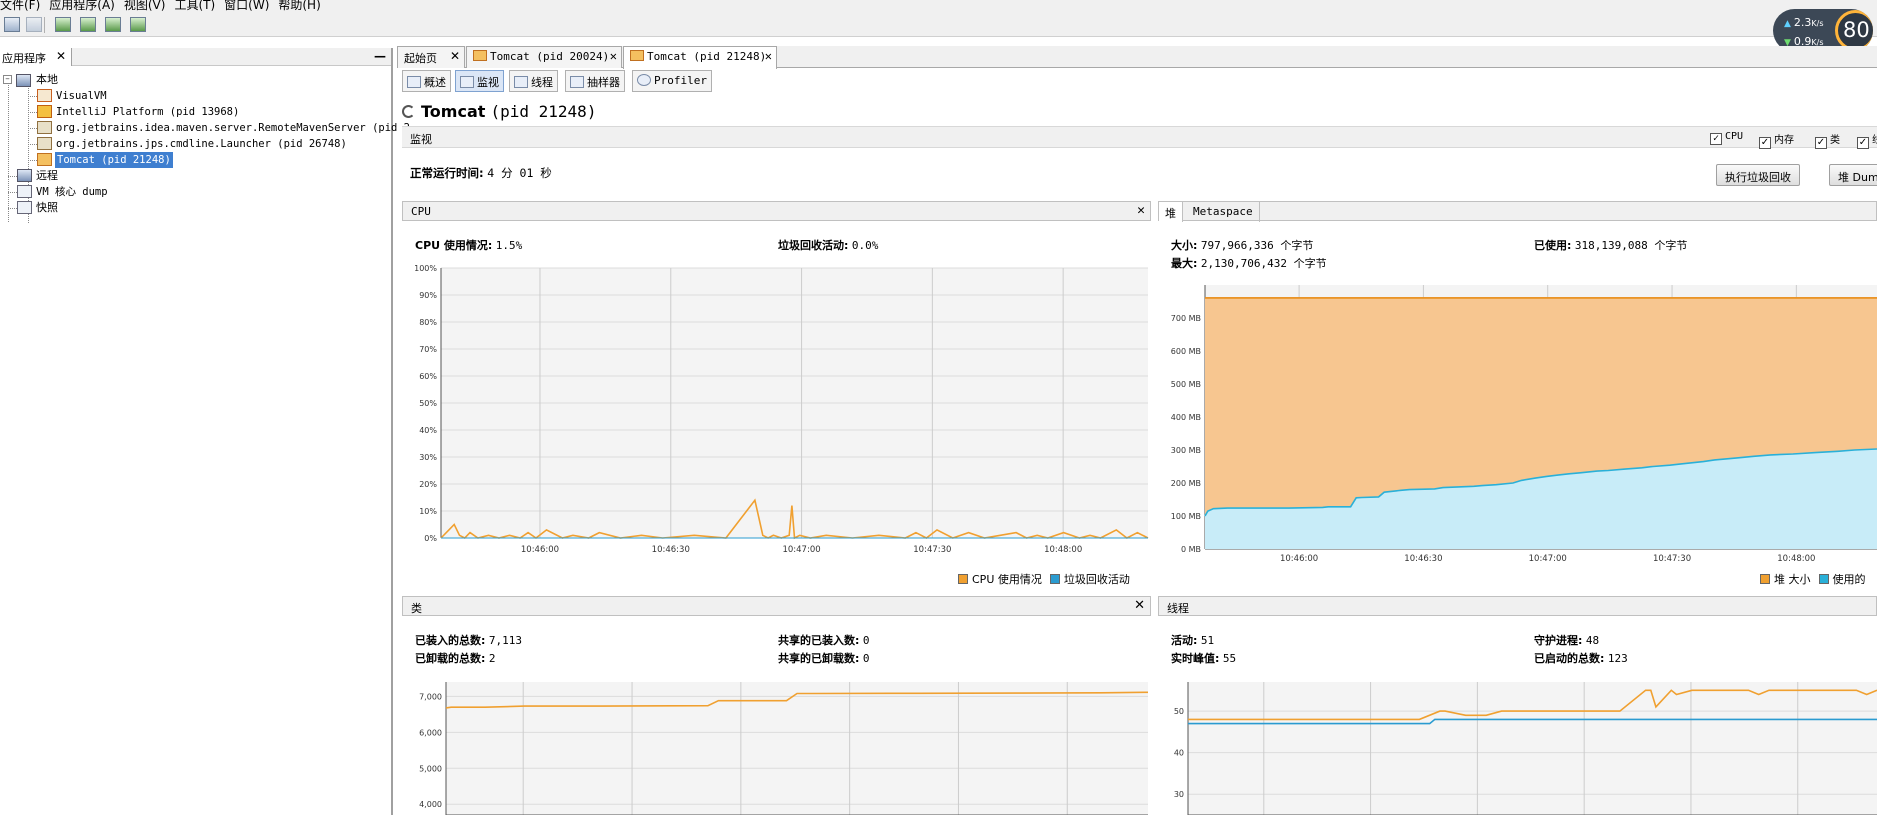  What do you see at coordinates (20, 5) in the screenshot?
I see `menu-file: 文件(F)` at bounding box center [20, 5].